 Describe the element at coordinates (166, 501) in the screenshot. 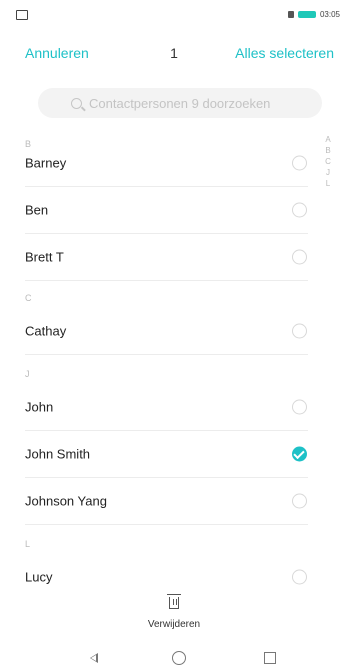

I see `contact-row-johnson-yang: Johnson Yang` at that location.